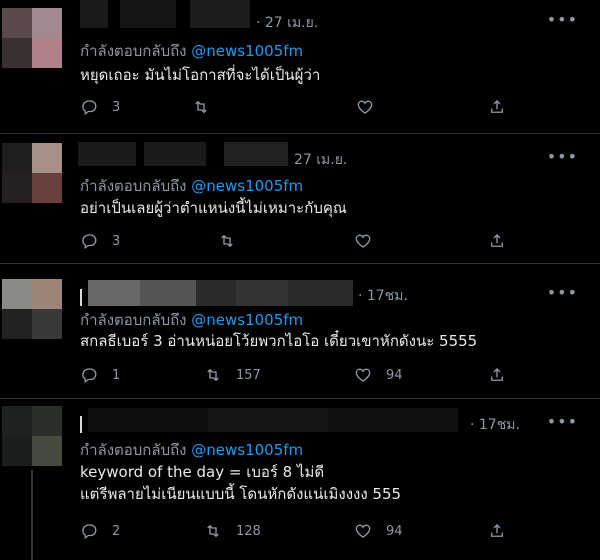  What do you see at coordinates (116, 375) in the screenshot?
I see `reply-count: 1` at bounding box center [116, 375].